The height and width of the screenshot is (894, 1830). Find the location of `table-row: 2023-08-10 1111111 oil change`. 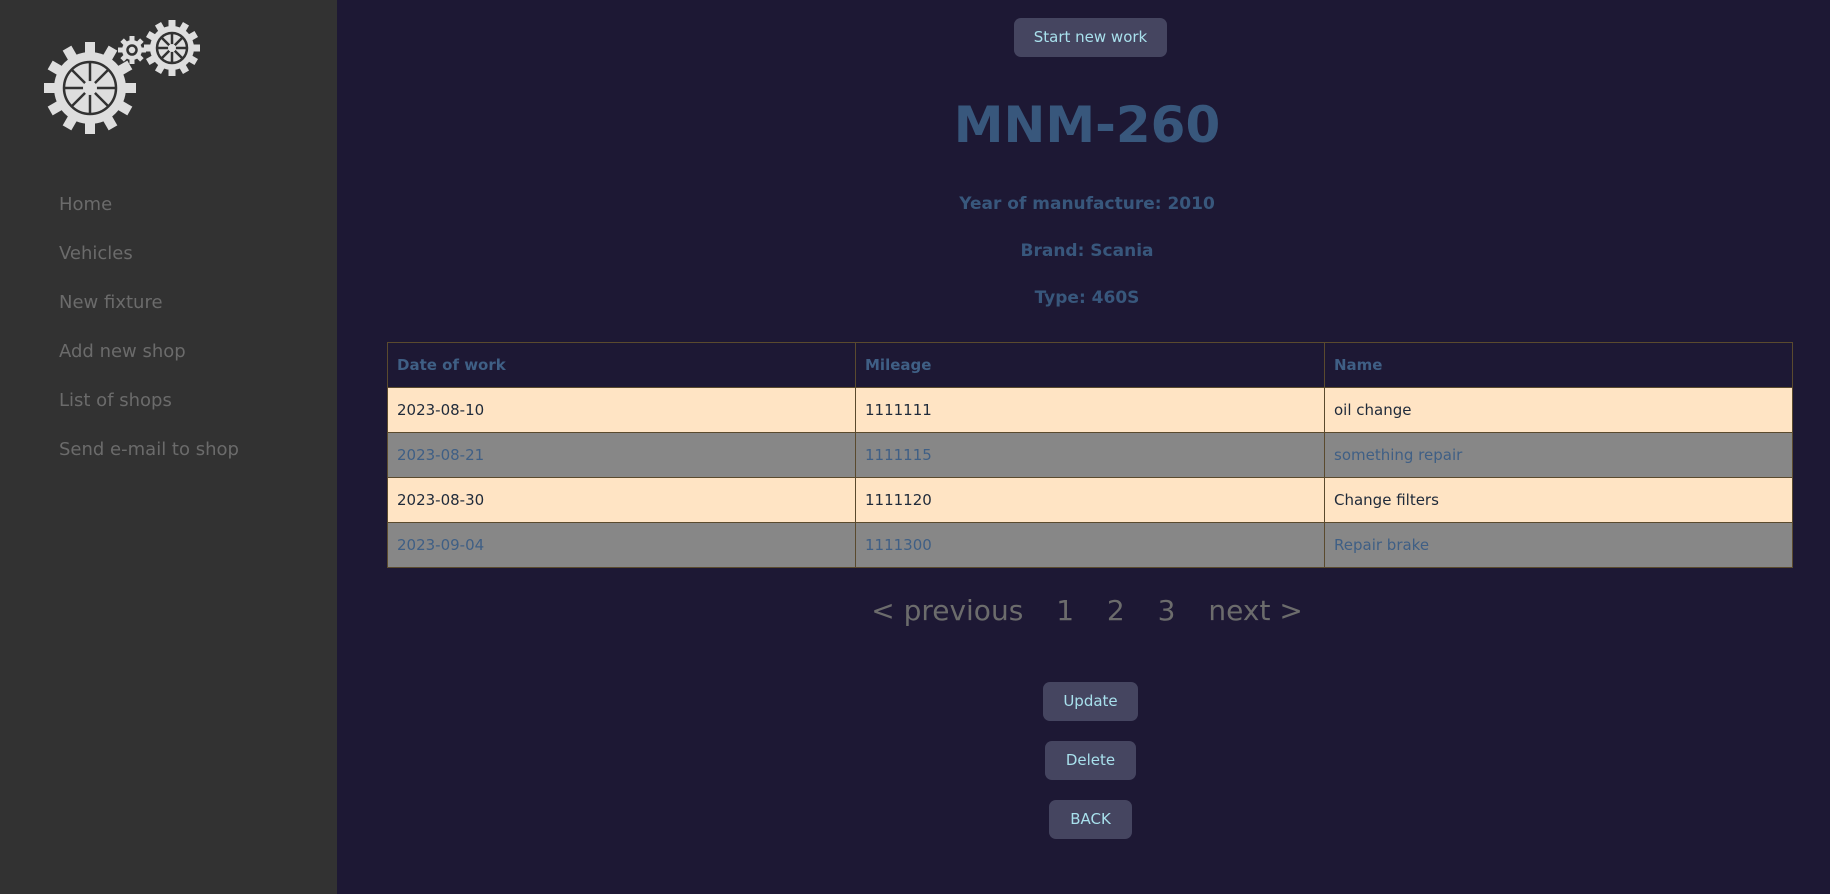

table-row: 2023-08-10 1111111 oil change is located at coordinates (1090, 410).